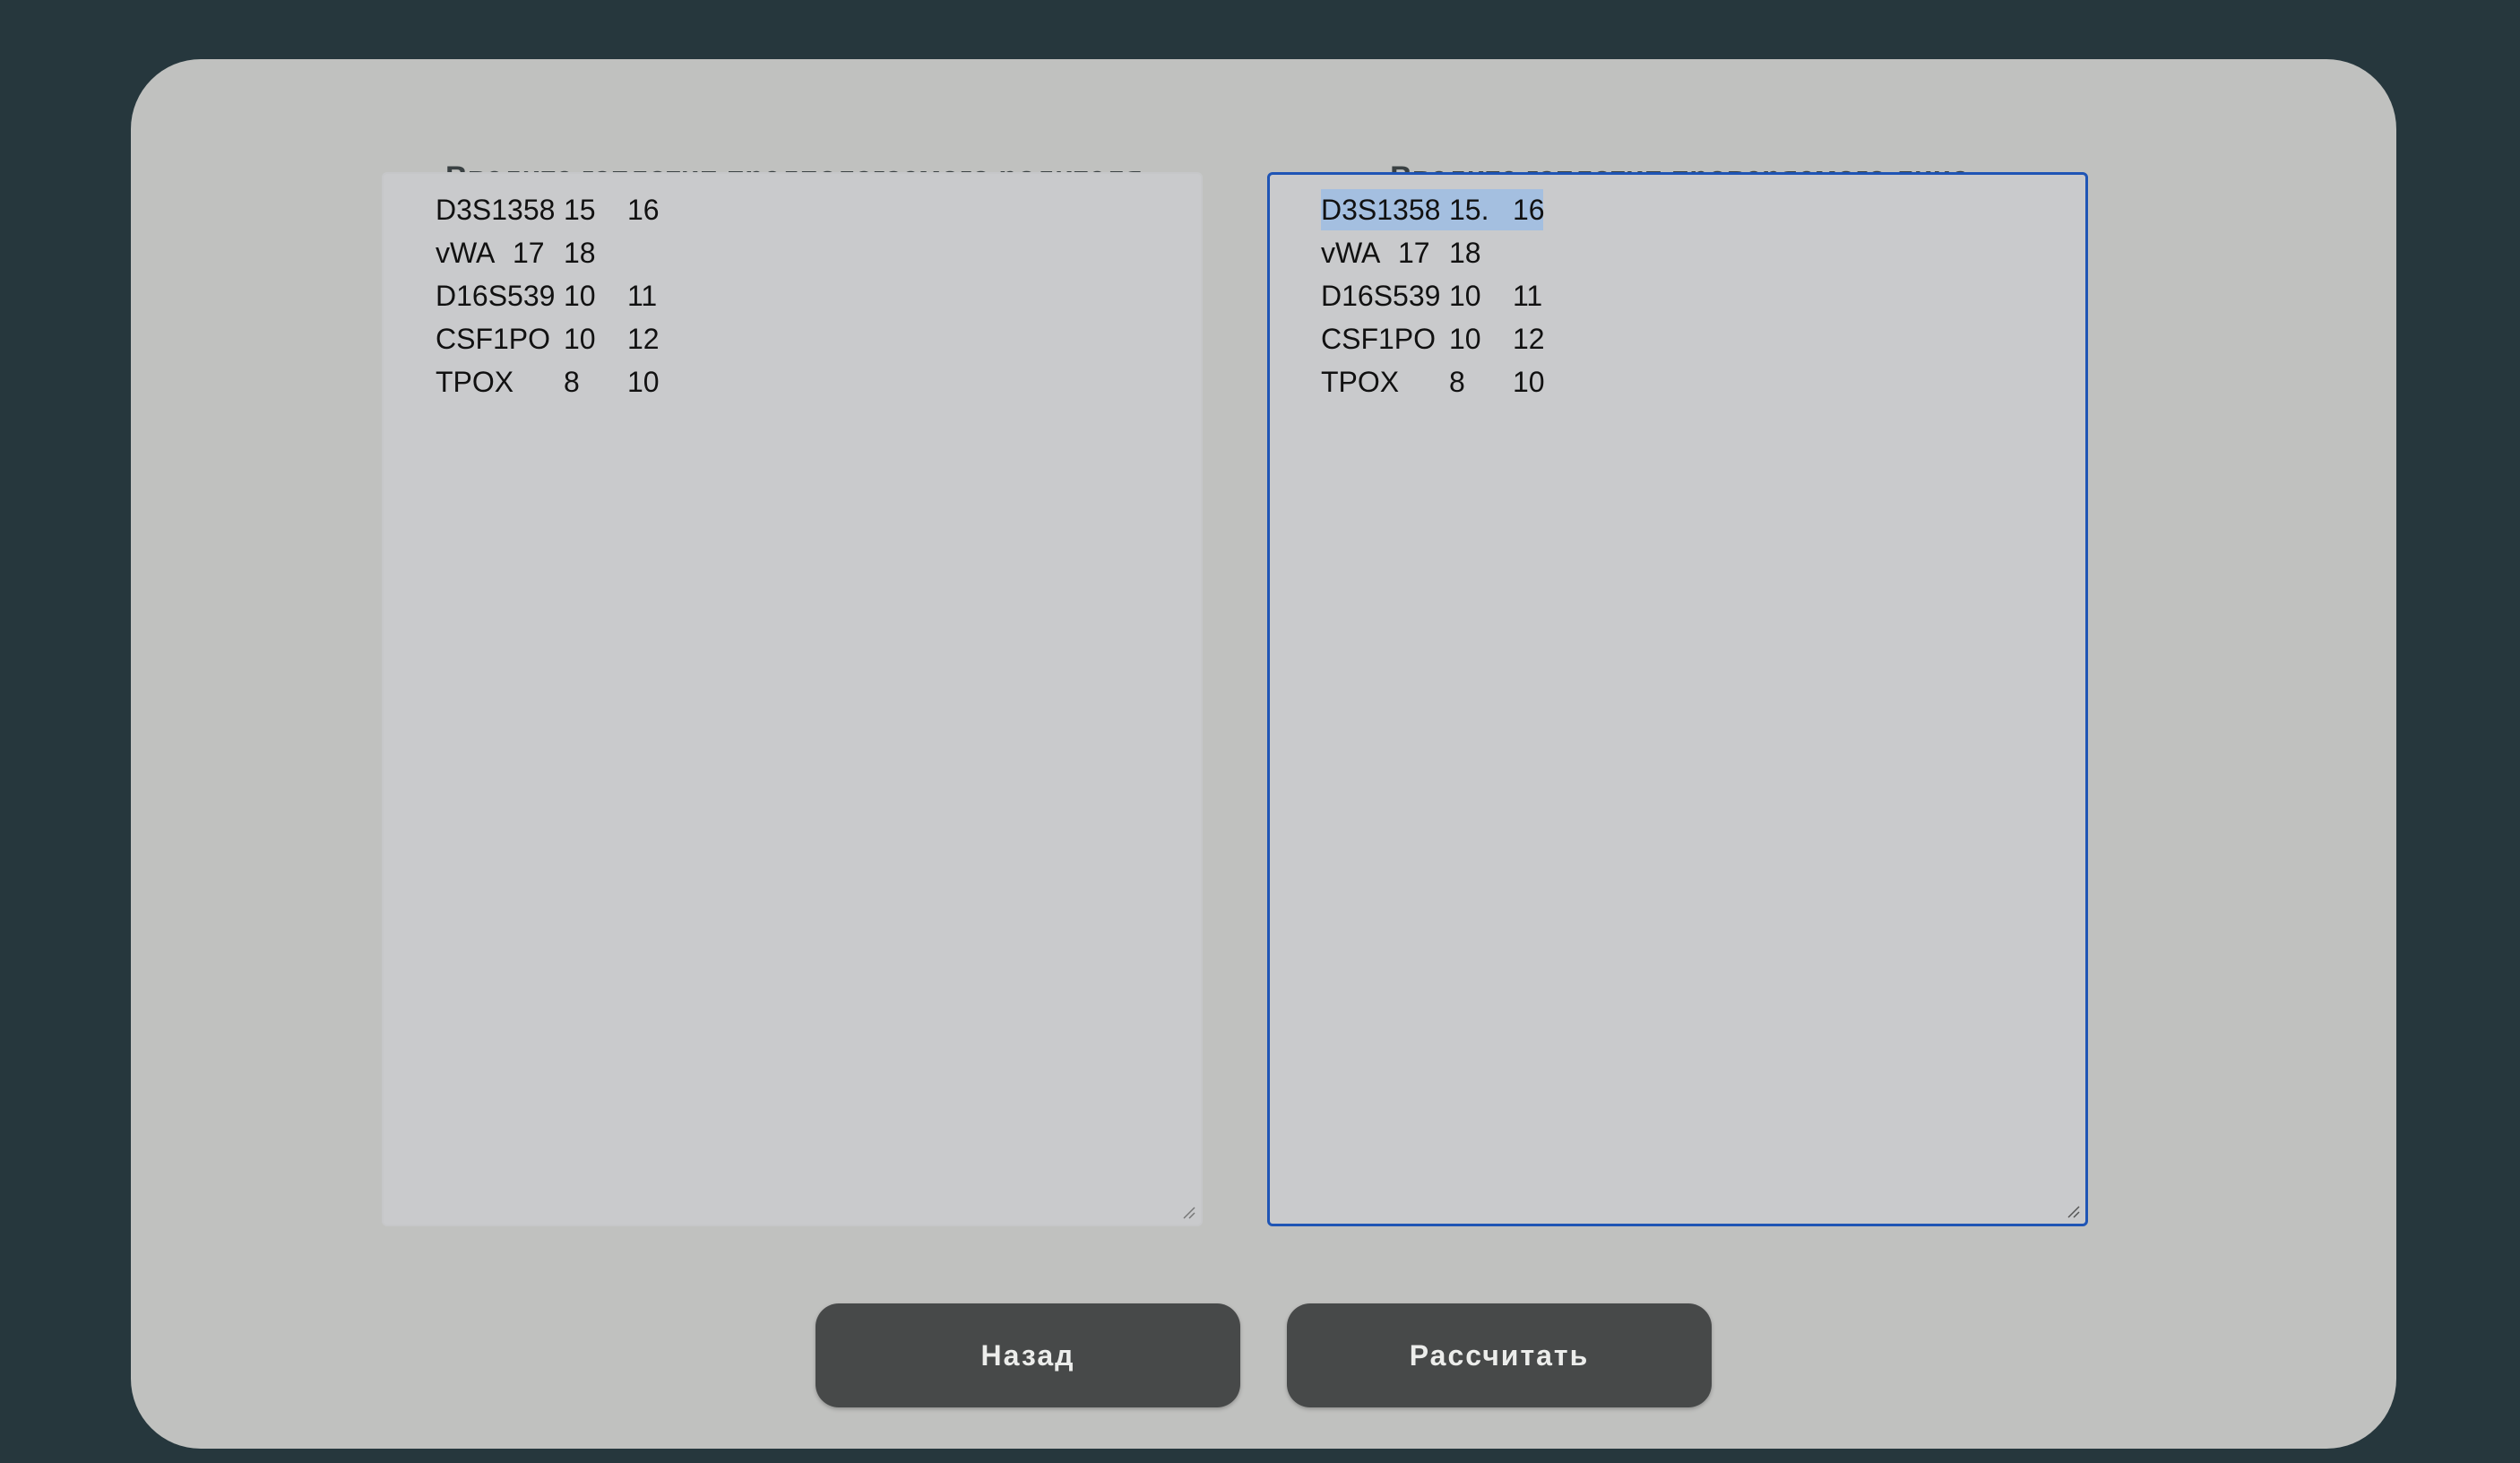 Image resolution: width=2520 pixels, height=1463 pixels. I want to click on subject-row-2: vWA 17 18, so click(1401, 253).